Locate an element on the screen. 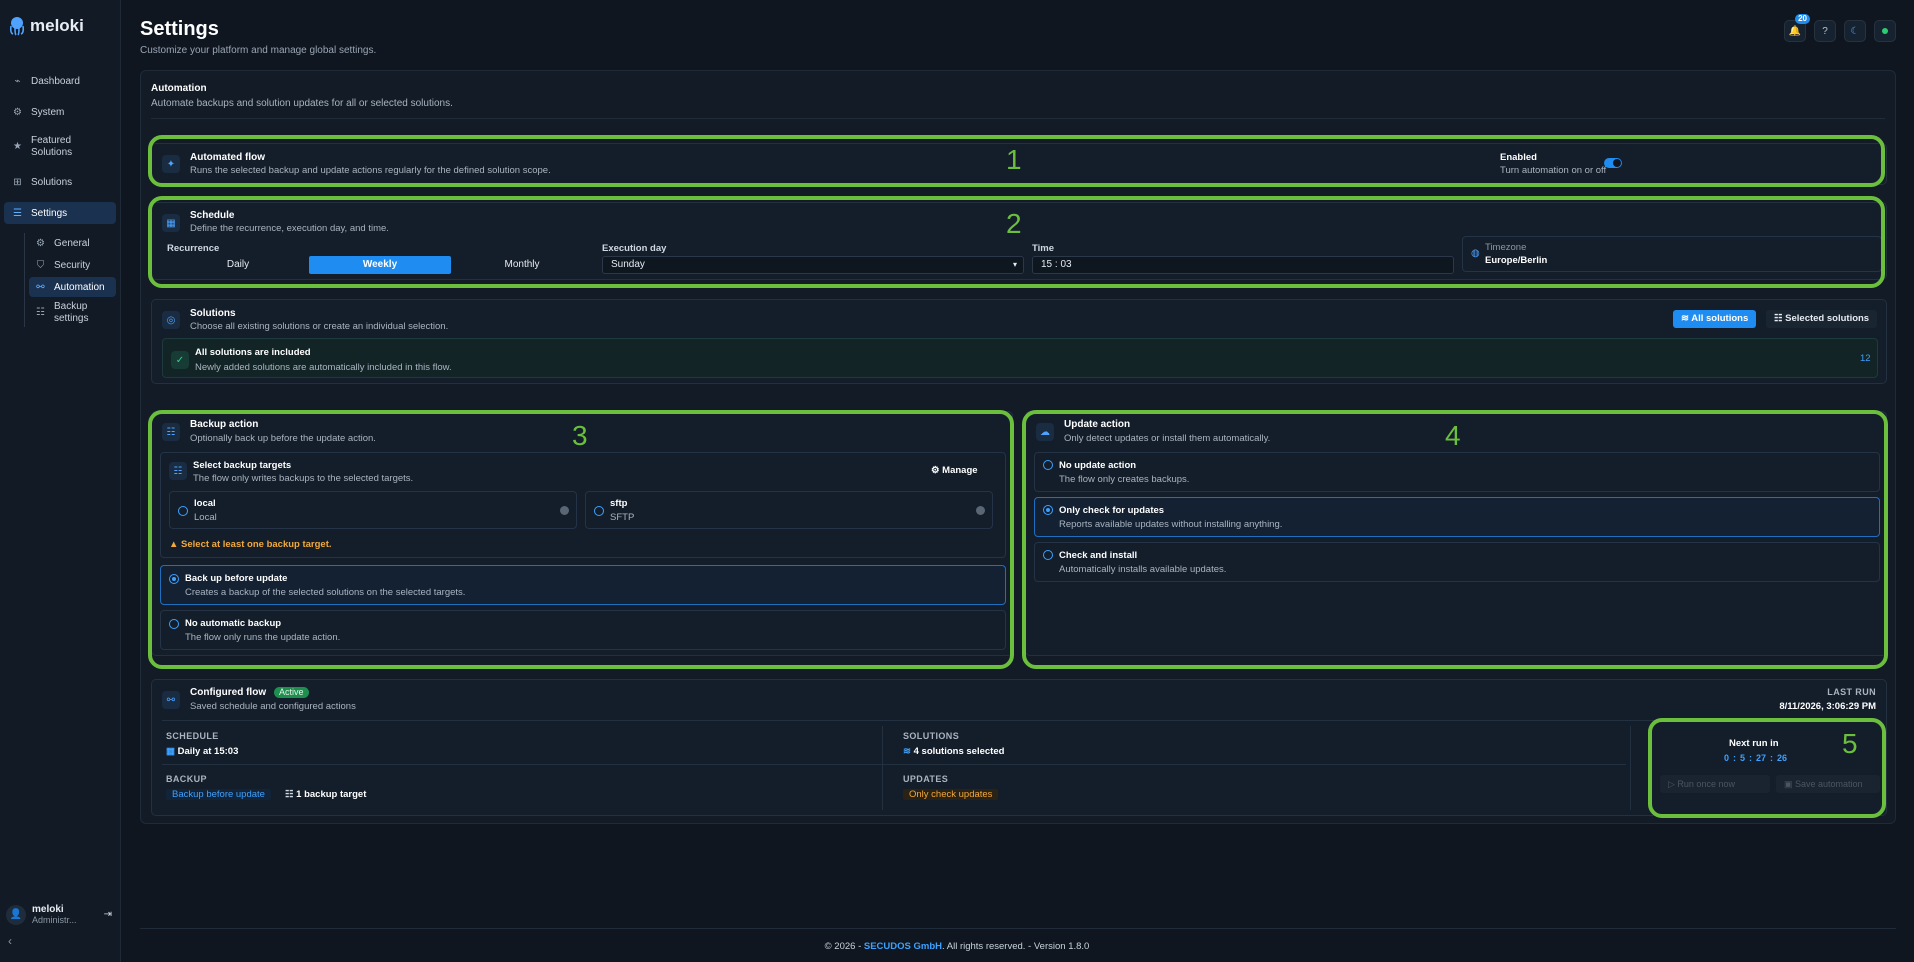 The image size is (1914, 962). no-backup-radio is located at coordinates (174, 624).